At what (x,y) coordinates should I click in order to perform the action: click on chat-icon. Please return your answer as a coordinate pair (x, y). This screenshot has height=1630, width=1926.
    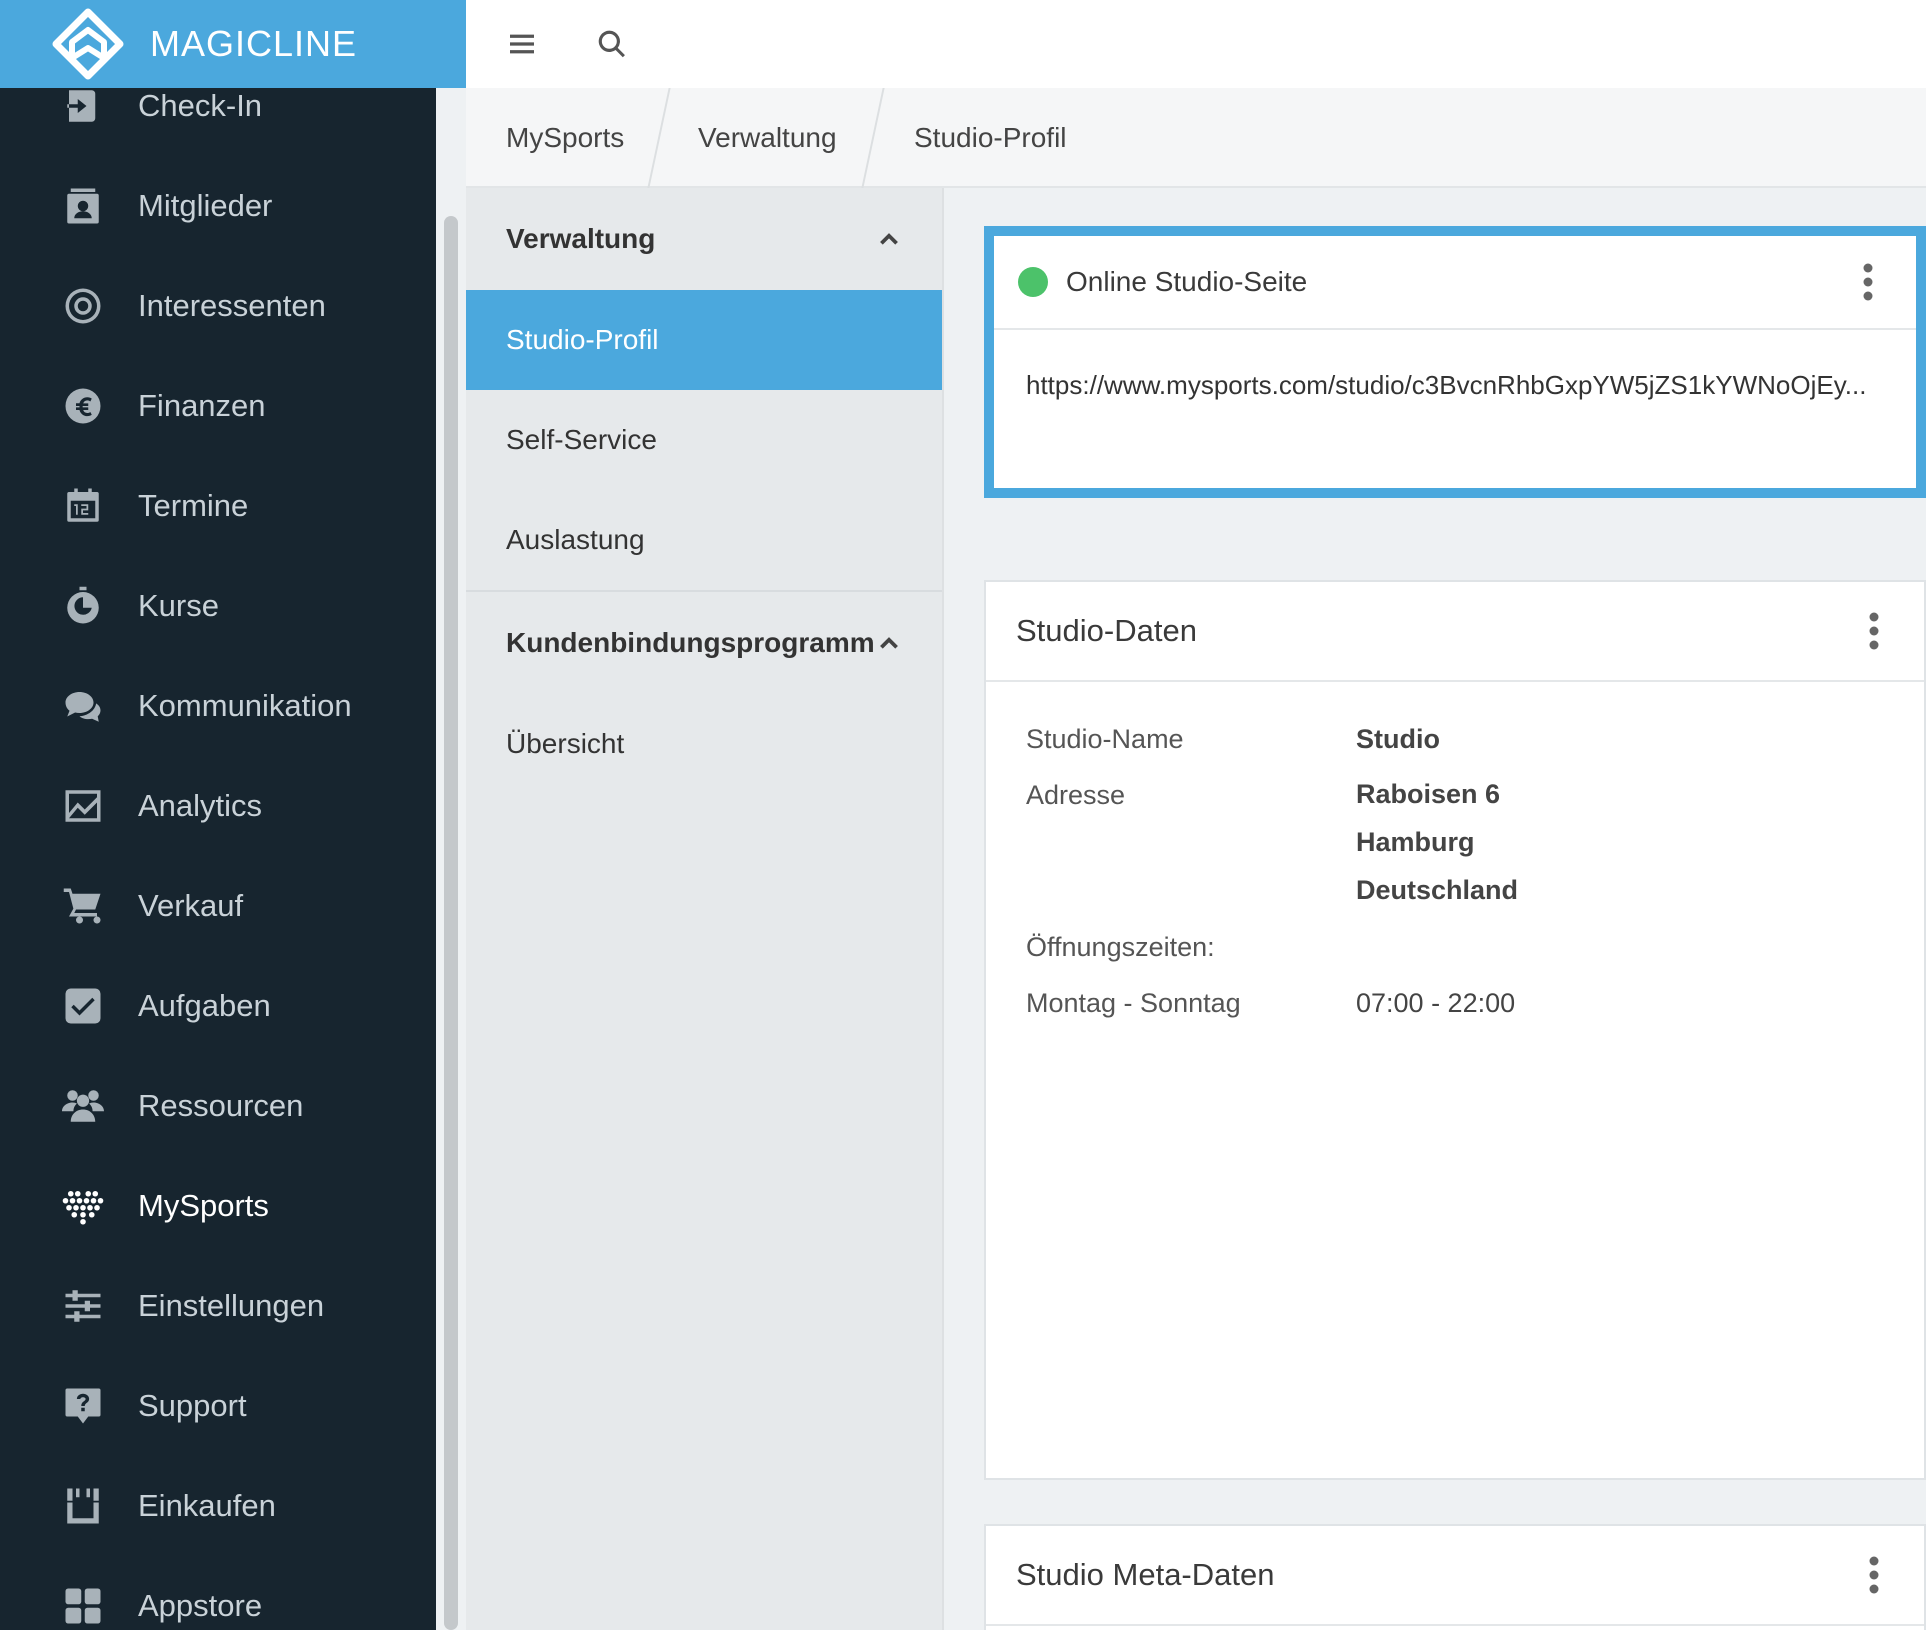
    Looking at the image, I should click on (83, 706).